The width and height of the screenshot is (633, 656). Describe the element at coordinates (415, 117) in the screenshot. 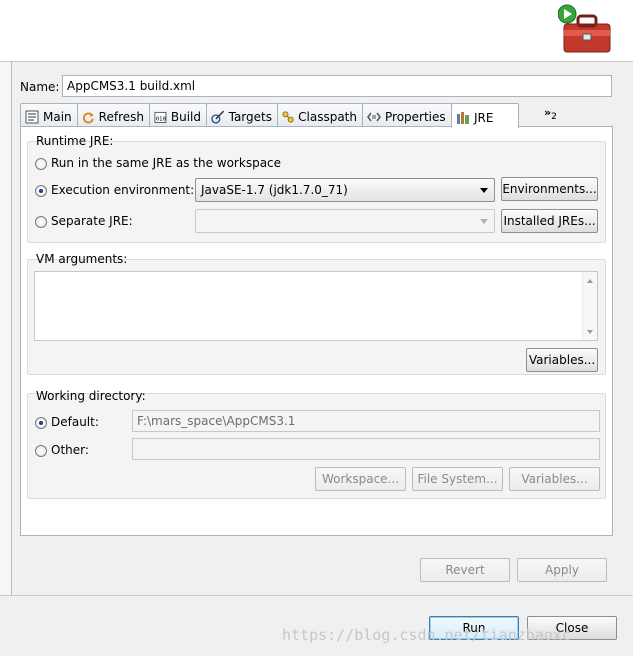

I see `tab-properties-label: Properties` at that location.